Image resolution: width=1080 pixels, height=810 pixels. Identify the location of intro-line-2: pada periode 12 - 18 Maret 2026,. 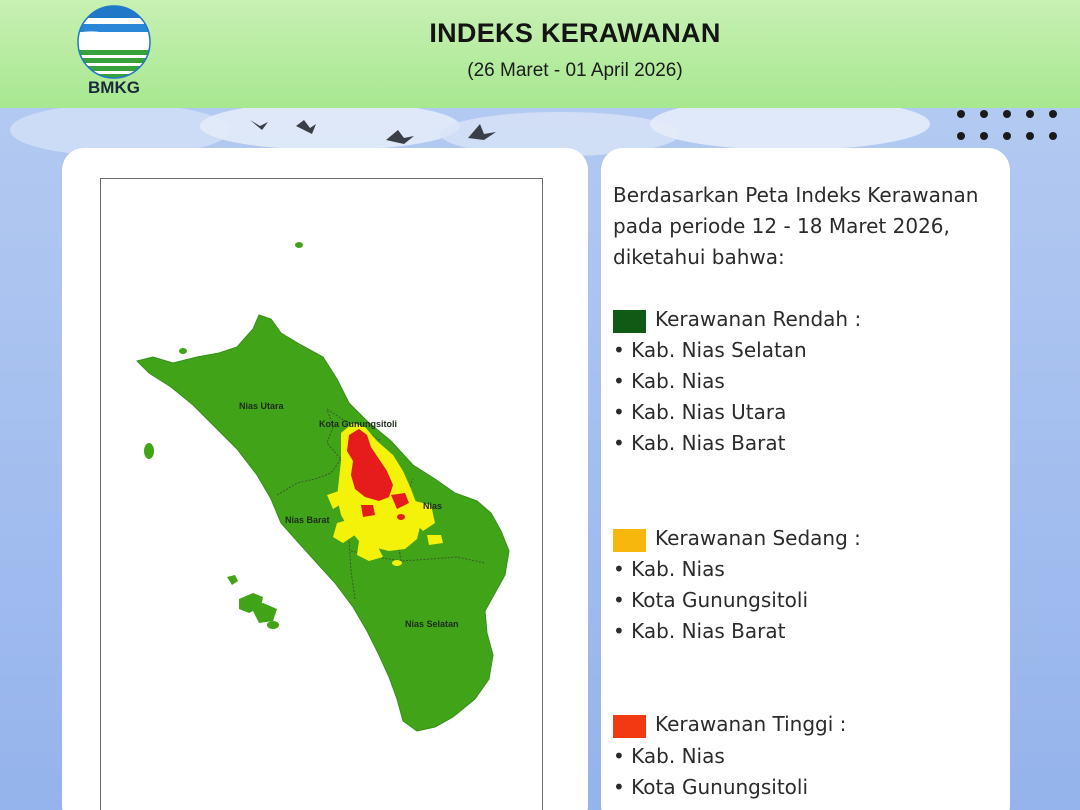
(781, 226).